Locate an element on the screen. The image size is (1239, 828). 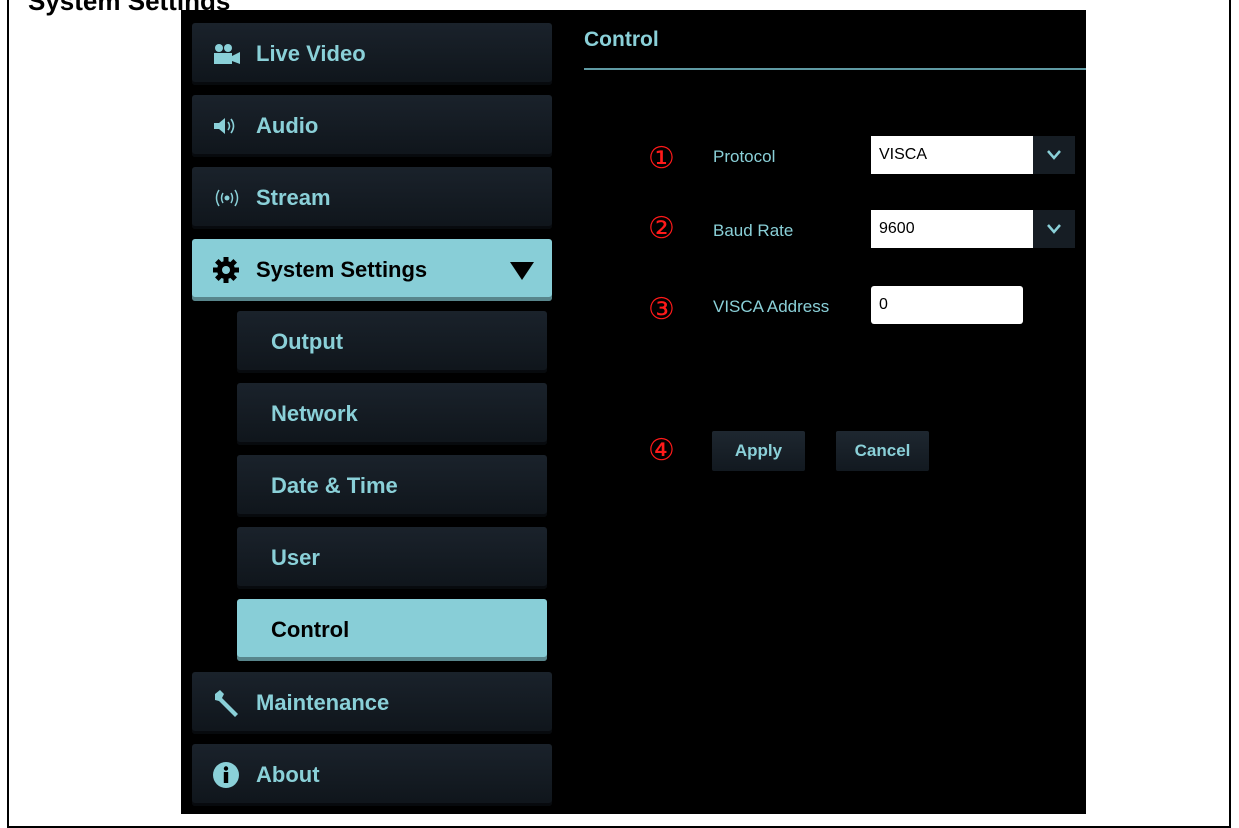
sidebar-subitem-label: Network is located at coordinates (314, 413).